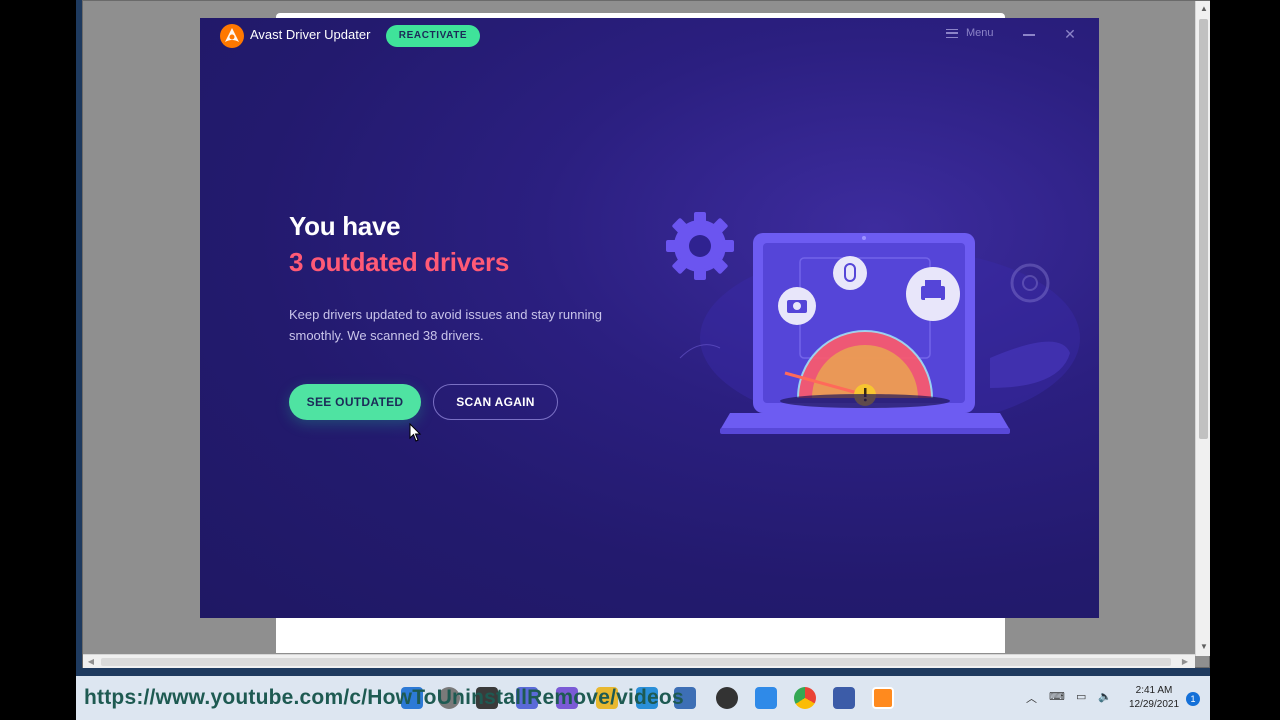 Image resolution: width=1280 pixels, height=720 pixels. What do you see at coordinates (797, 306) in the screenshot?
I see `camera-icon` at bounding box center [797, 306].